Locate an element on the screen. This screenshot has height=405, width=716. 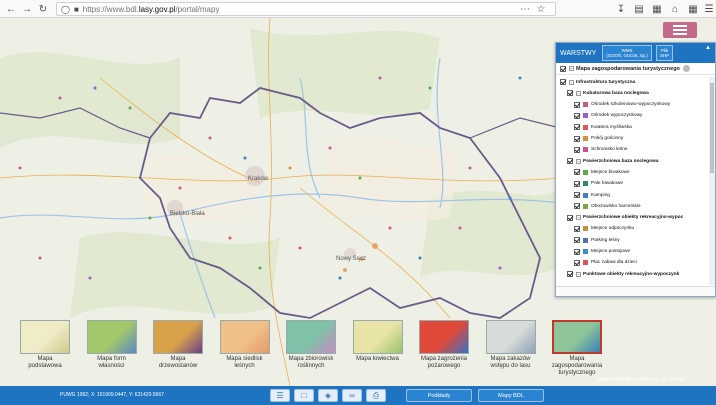
layer-item: Schronisko leśne is located at coordinates (601, 150).